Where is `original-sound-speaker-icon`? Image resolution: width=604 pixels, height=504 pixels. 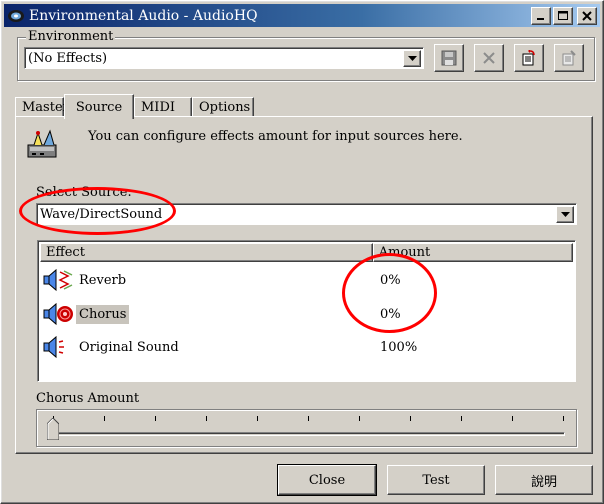
original-sound-speaker-icon is located at coordinates (58, 347).